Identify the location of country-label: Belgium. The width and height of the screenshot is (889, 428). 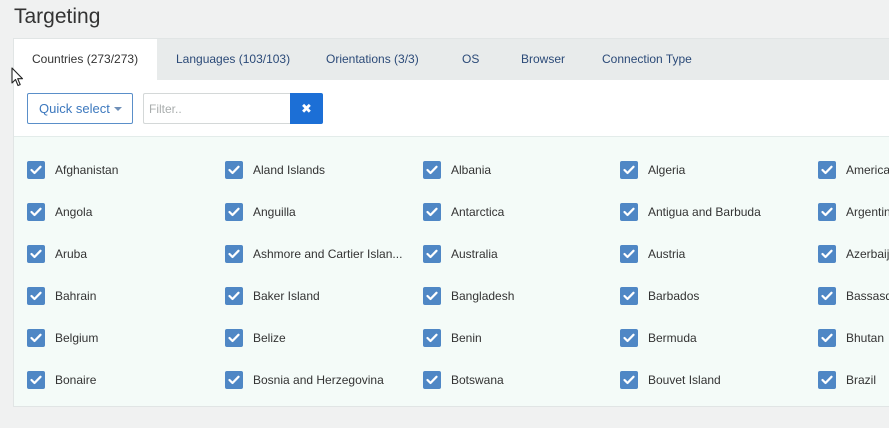
(77, 338).